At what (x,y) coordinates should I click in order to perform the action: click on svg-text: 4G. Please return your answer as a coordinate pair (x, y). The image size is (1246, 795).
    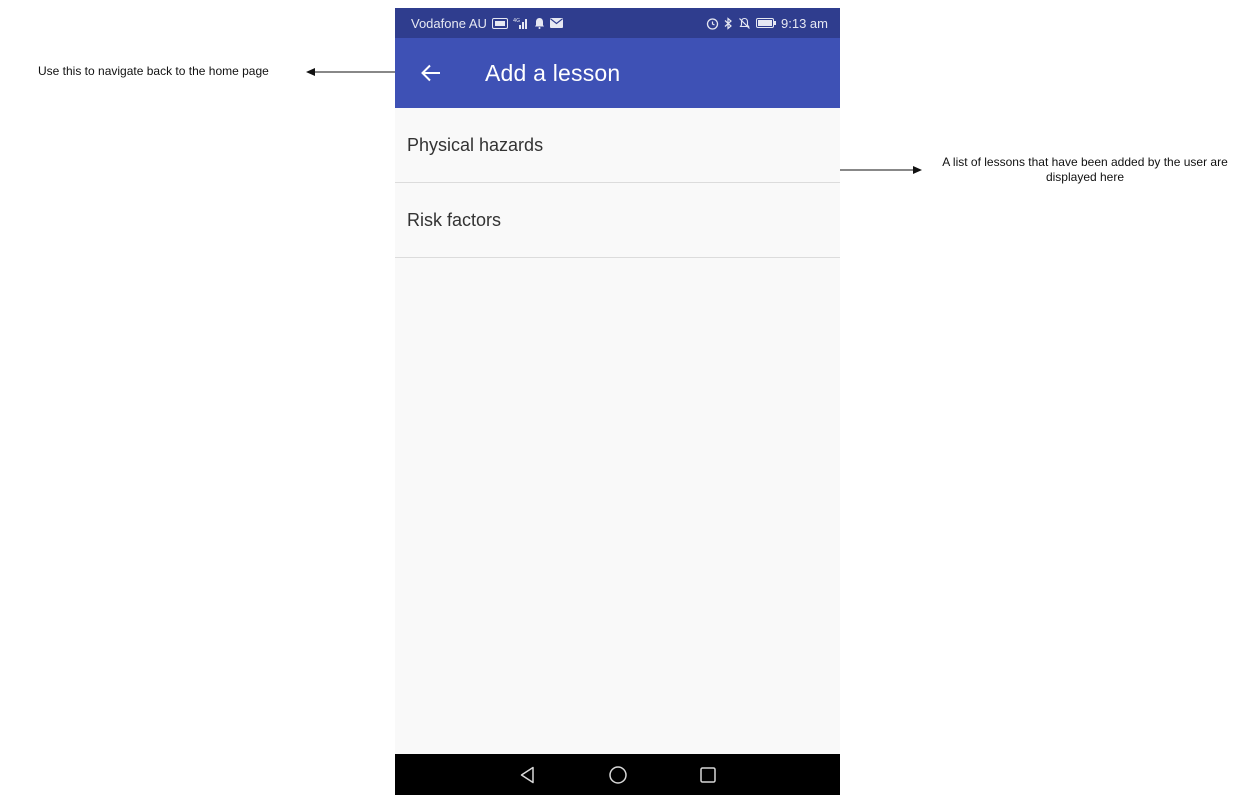
    Looking at the image, I should click on (516, 21).